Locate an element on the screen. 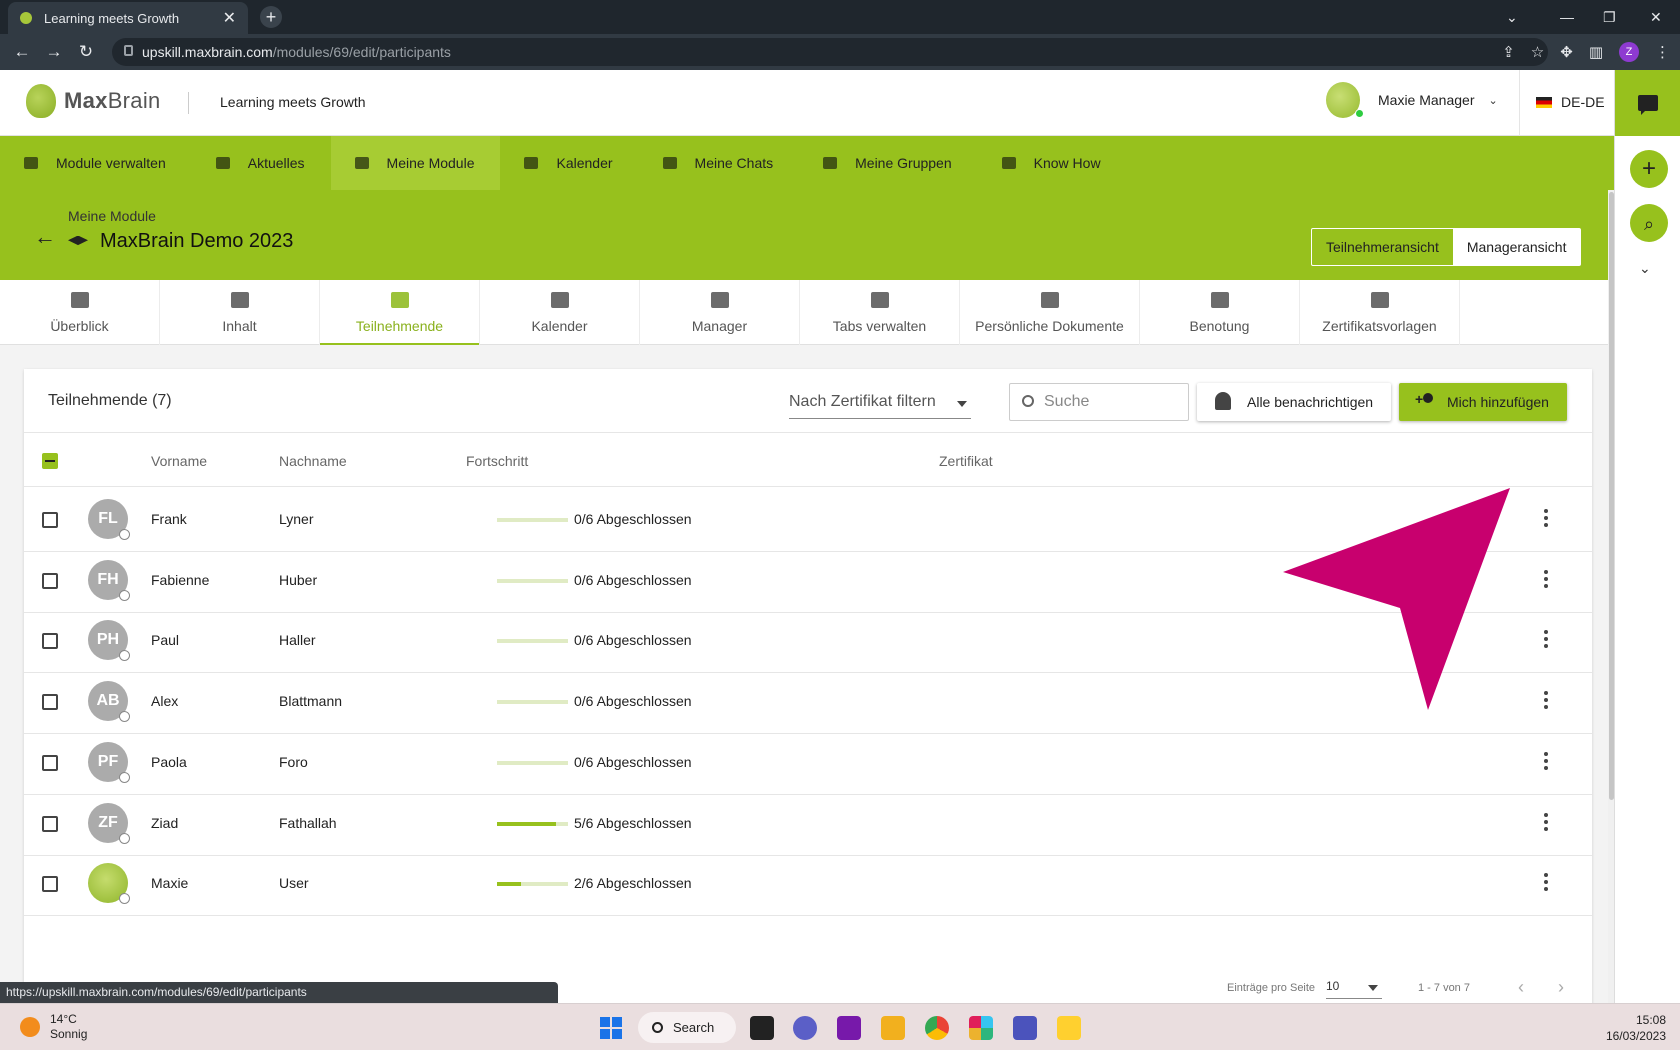 The image size is (1680, 1050). reload-icon: ↻ is located at coordinates (86, 52).